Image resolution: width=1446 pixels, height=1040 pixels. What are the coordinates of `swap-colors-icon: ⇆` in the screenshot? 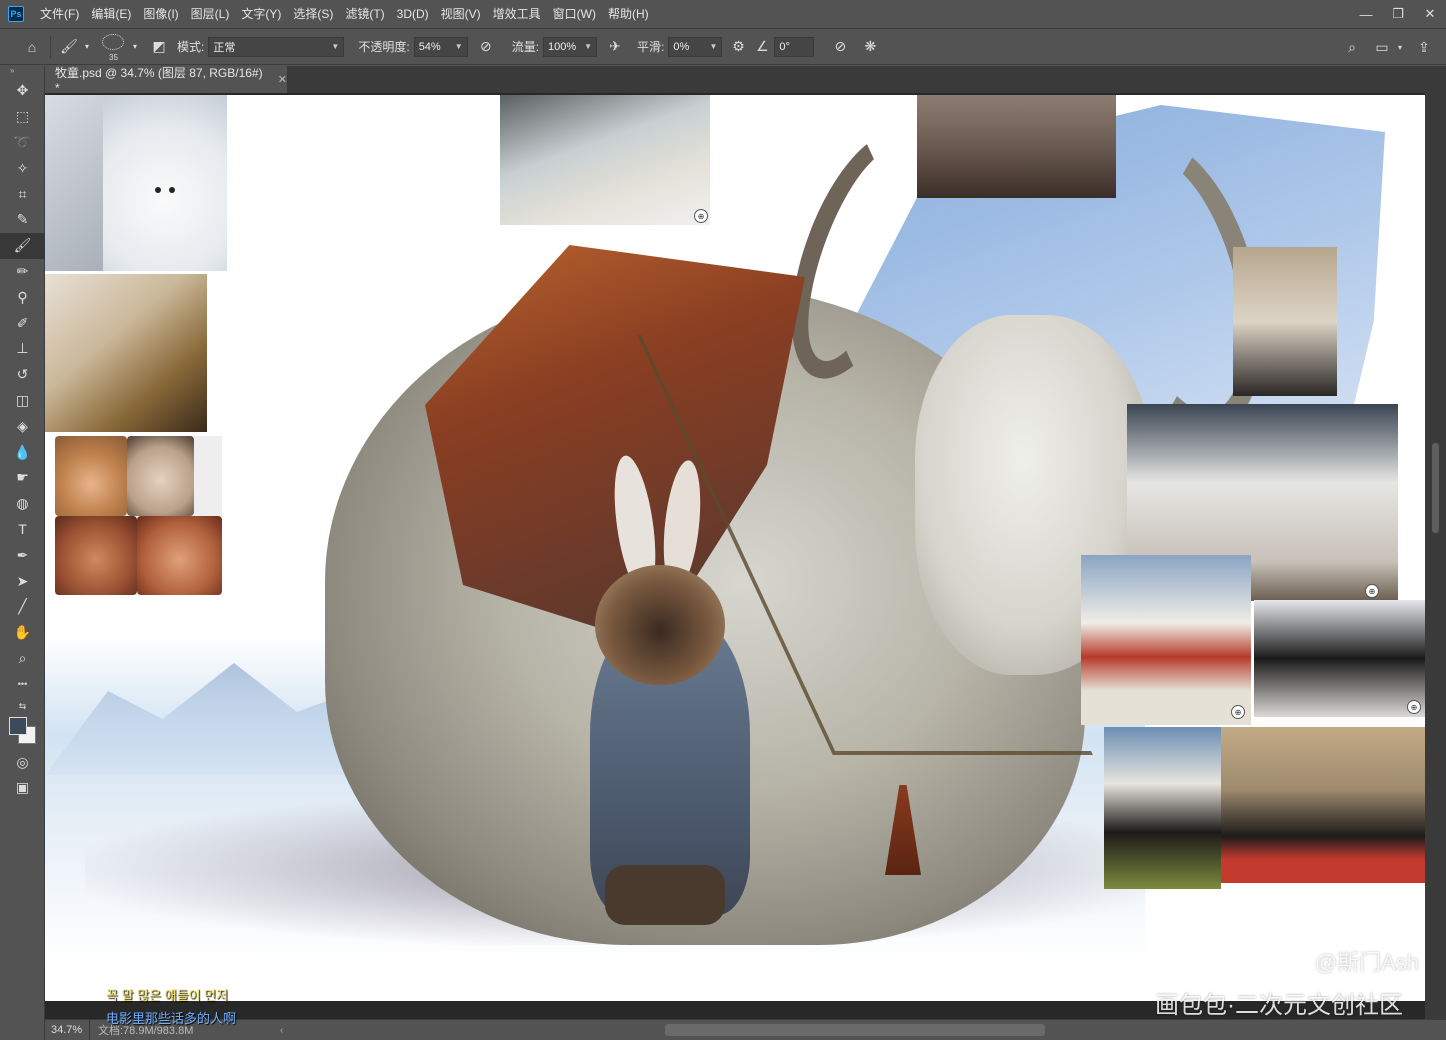 It's located at (22, 706).